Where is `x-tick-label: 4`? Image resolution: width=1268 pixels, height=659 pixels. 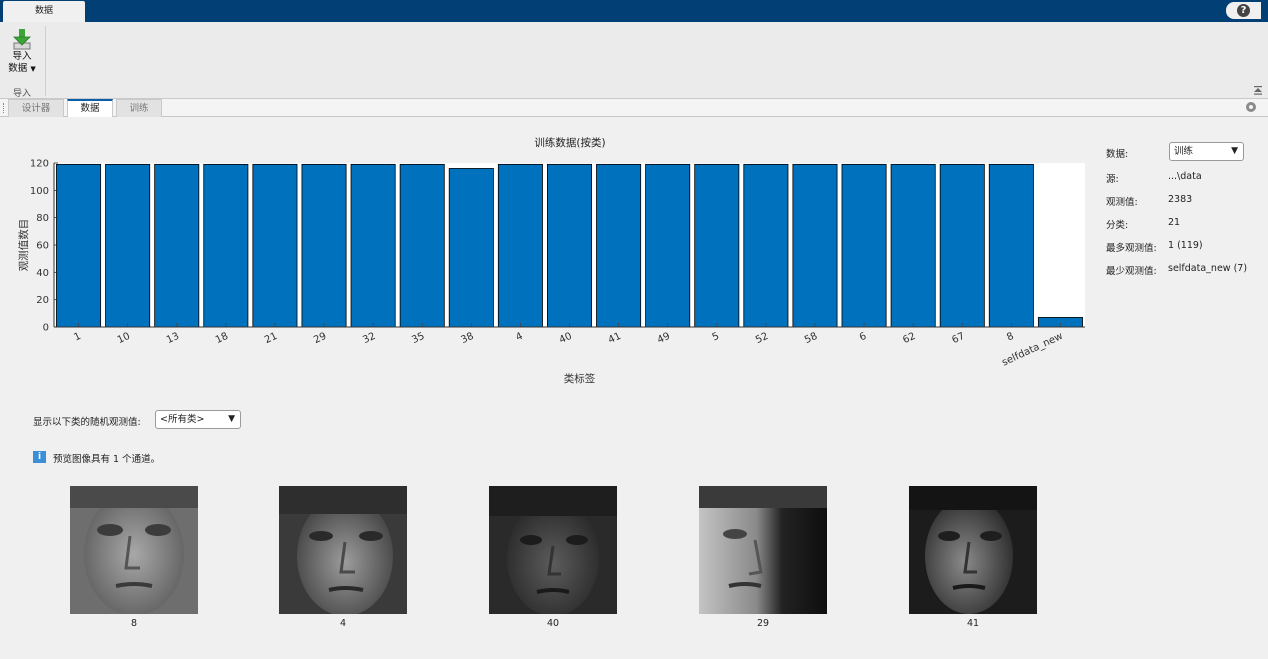
x-tick-label: 4 is located at coordinates (519, 337).